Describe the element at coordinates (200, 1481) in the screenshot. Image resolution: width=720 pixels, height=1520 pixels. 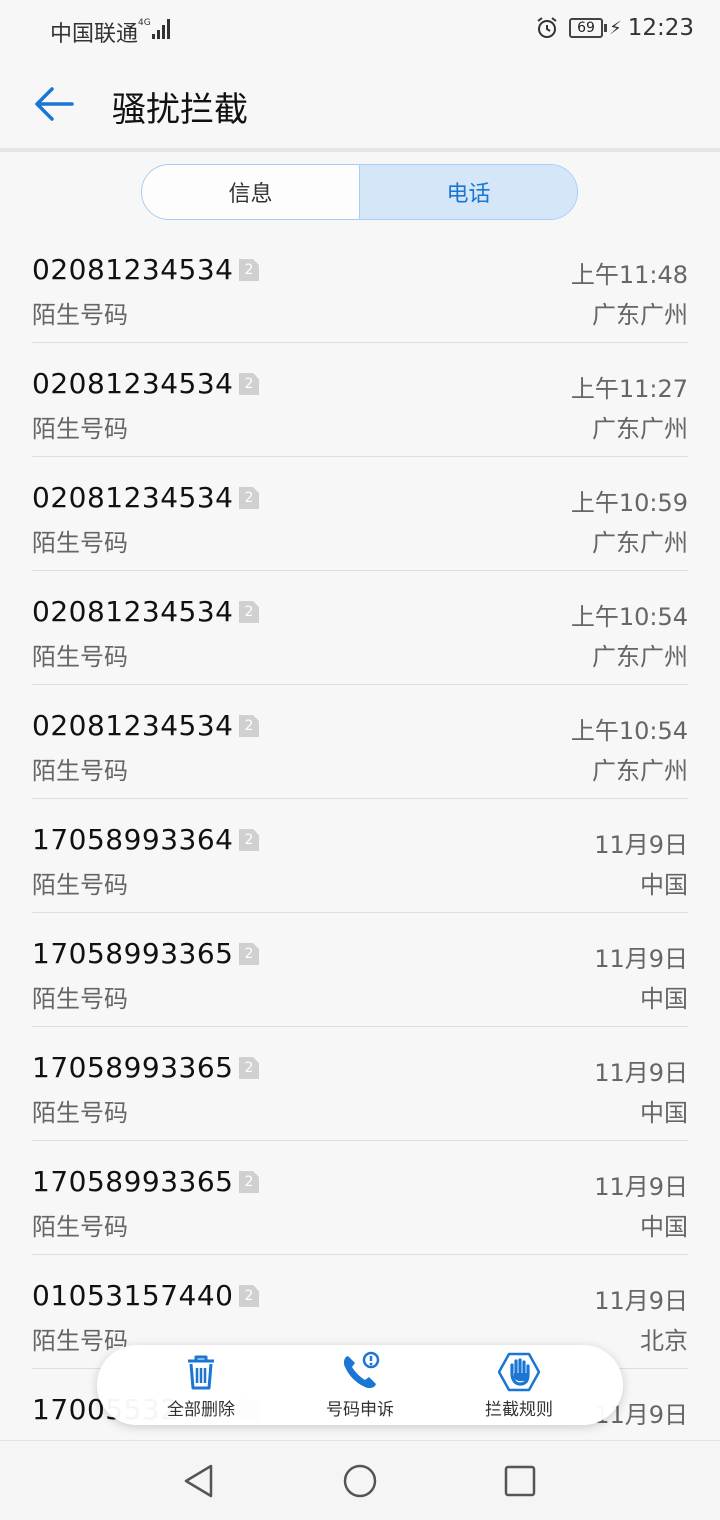
I see `back-triangle-icon` at that location.